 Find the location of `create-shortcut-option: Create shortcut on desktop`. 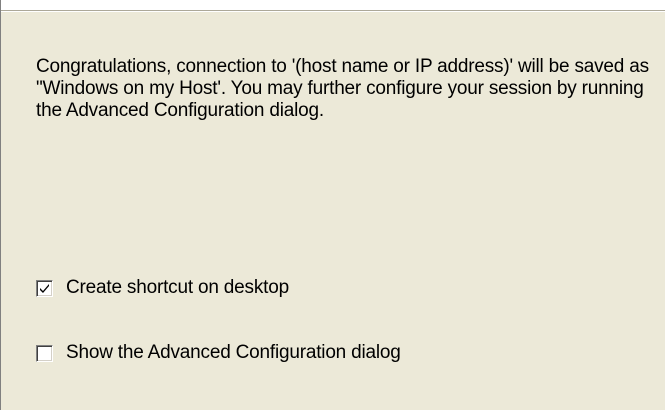

create-shortcut-option: Create shortcut on desktop is located at coordinates (162, 288).